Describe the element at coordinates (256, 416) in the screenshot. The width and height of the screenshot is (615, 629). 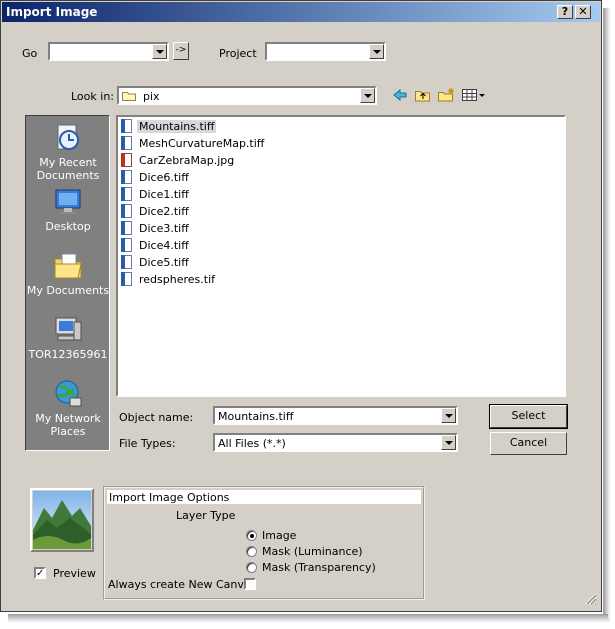
I see `object-name-value: Mountains.tiff` at that location.